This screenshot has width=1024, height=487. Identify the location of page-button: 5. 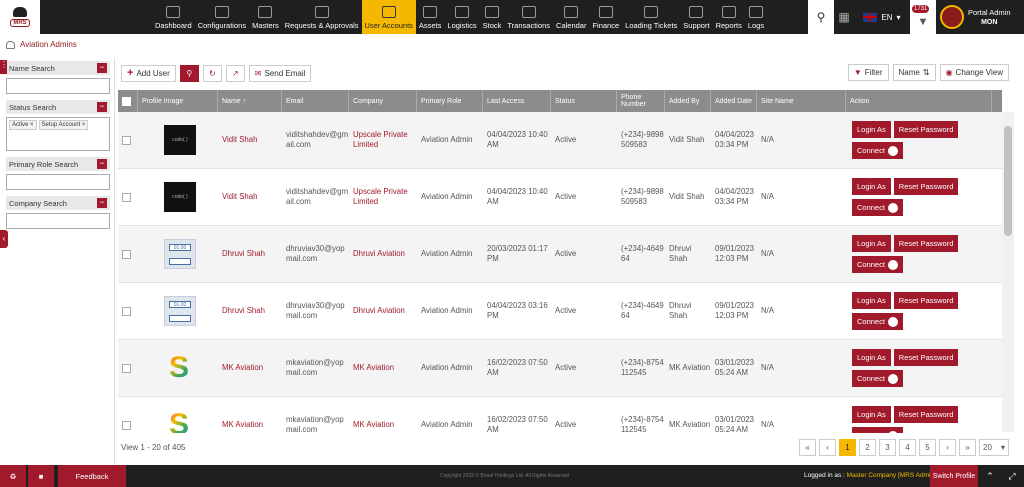
(927, 447).